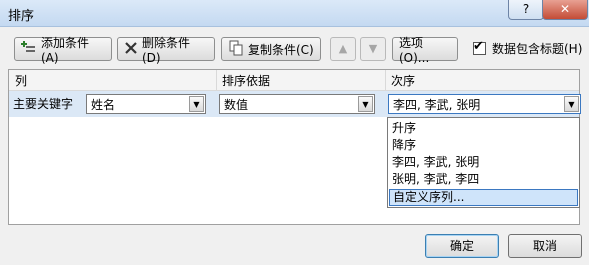  What do you see at coordinates (21, 16) in the screenshot?
I see `dialog-title: 排序` at bounding box center [21, 16].